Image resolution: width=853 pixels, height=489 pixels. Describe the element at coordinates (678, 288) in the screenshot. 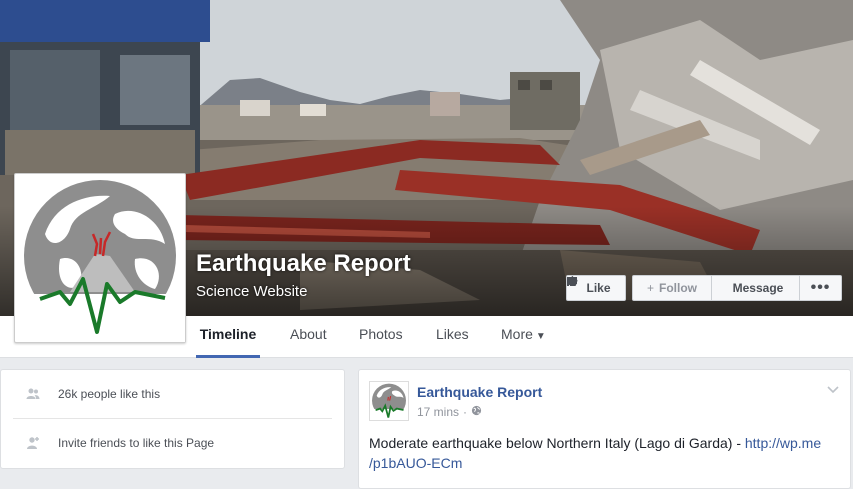

I see `follow-label: Follow` at that location.